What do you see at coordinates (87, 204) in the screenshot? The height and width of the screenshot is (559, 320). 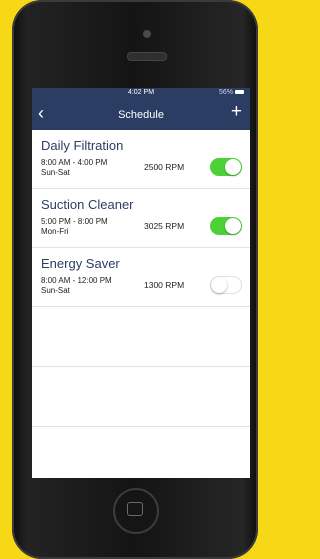 I see `schedule-name: Suction Cleaner` at bounding box center [87, 204].